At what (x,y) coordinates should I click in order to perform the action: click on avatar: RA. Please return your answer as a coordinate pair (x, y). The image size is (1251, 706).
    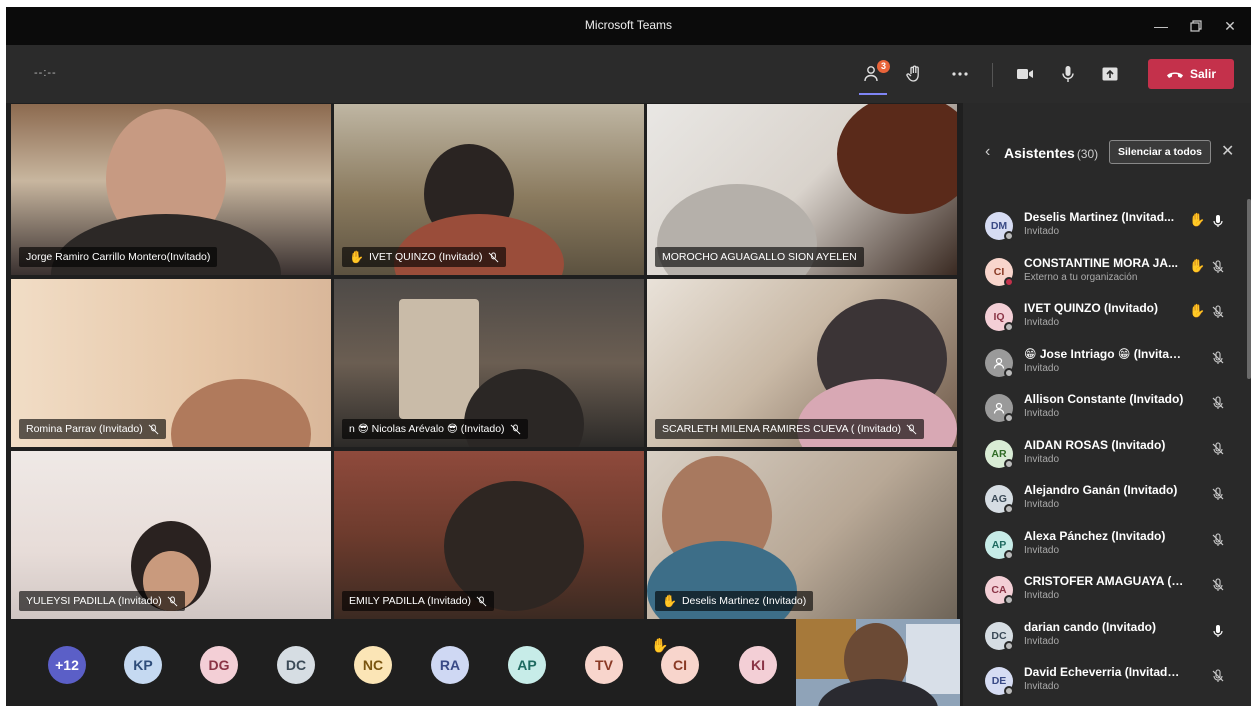
    Looking at the image, I should click on (450, 665).